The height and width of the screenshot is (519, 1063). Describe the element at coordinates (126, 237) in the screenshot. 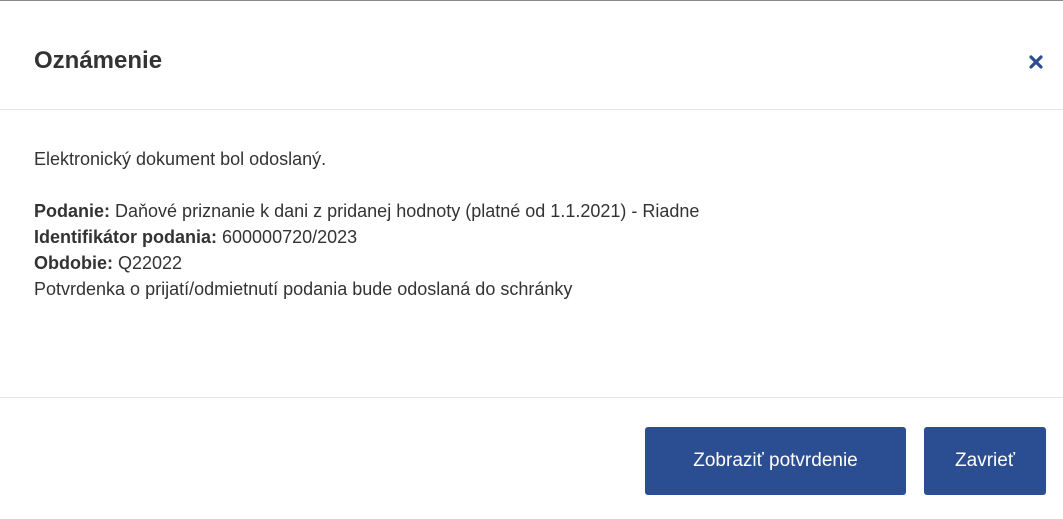

I see `submission-id-label: Identifikátor podania:` at that location.